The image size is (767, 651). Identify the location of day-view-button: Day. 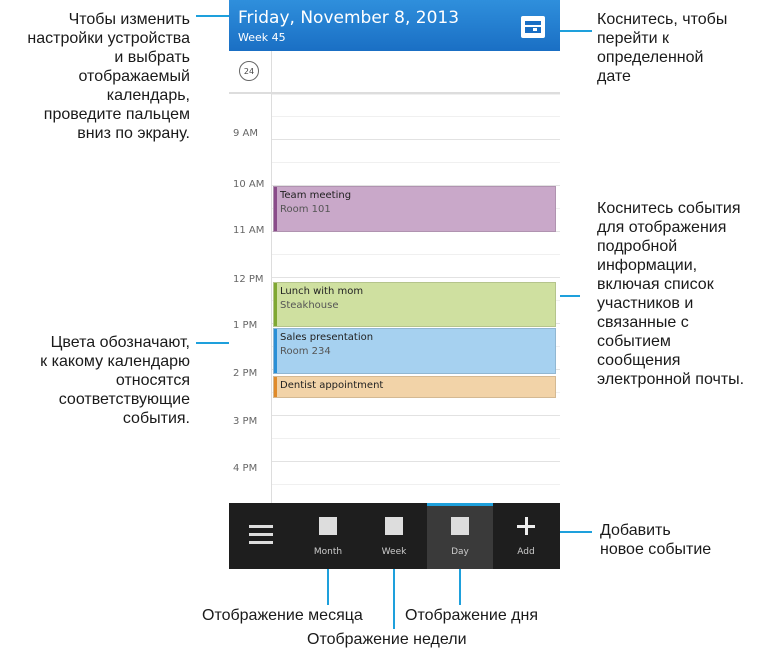
(460, 536).